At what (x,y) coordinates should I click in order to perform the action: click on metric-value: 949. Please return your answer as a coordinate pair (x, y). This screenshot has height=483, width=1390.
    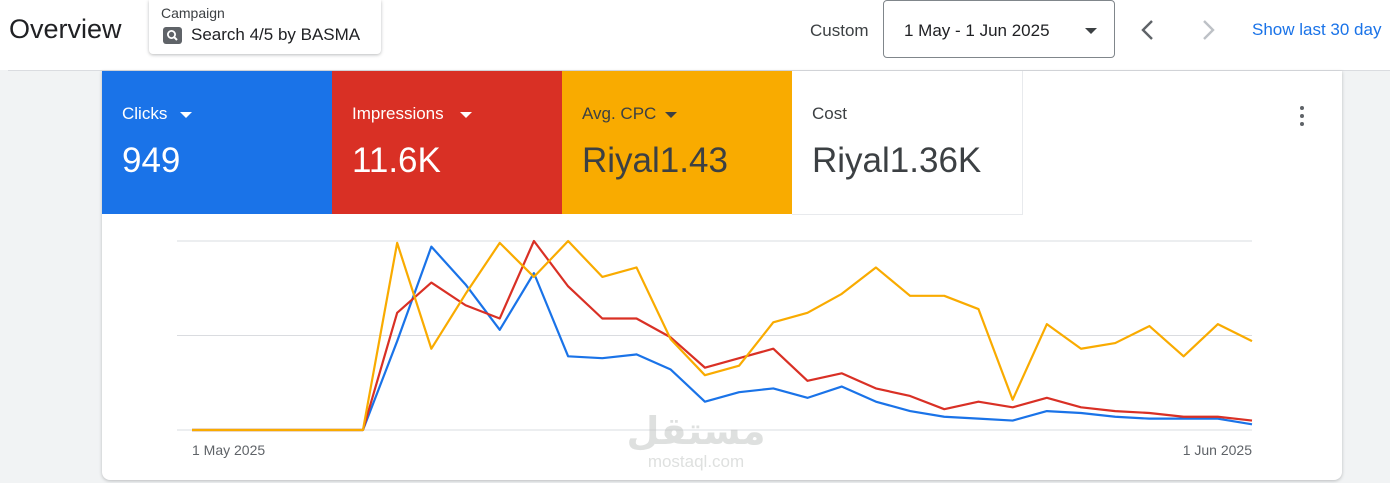
    Looking at the image, I should click on (151, 160).